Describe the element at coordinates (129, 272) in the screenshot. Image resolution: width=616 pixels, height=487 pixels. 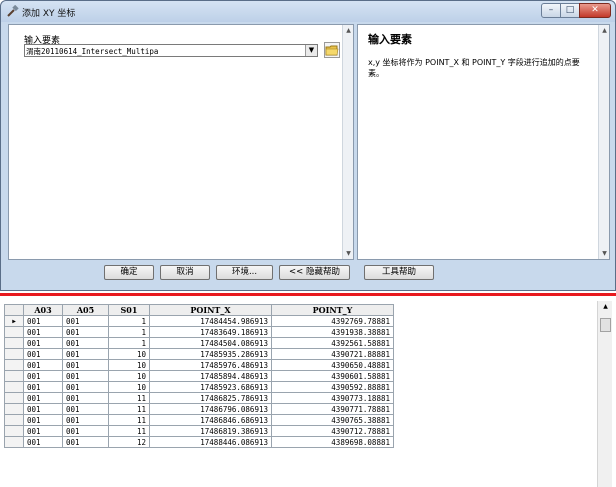
I see `ok-button: 确定` at that location.